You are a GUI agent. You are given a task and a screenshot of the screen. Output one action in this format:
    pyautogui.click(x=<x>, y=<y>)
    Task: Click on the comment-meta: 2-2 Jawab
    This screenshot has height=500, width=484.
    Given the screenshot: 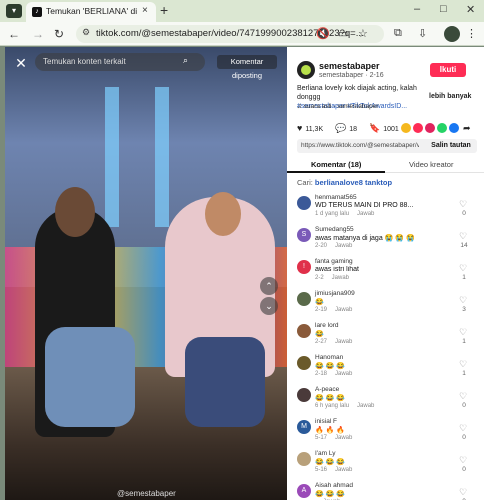 What is the action you would take?
    pyautogui.click(x=332, y=278)
    